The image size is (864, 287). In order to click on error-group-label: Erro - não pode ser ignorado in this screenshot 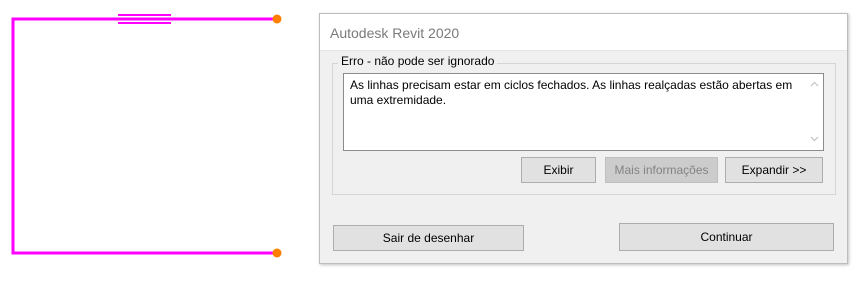, I will do `click(418, 61)`.